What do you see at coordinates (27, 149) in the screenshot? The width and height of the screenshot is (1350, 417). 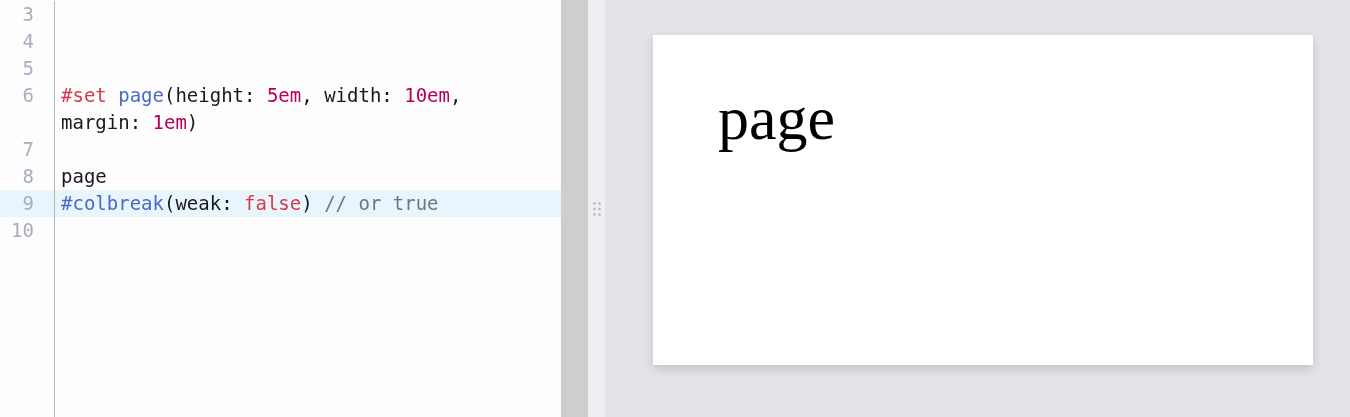 I see `line-number: 7` at bounding box center [27, 149].